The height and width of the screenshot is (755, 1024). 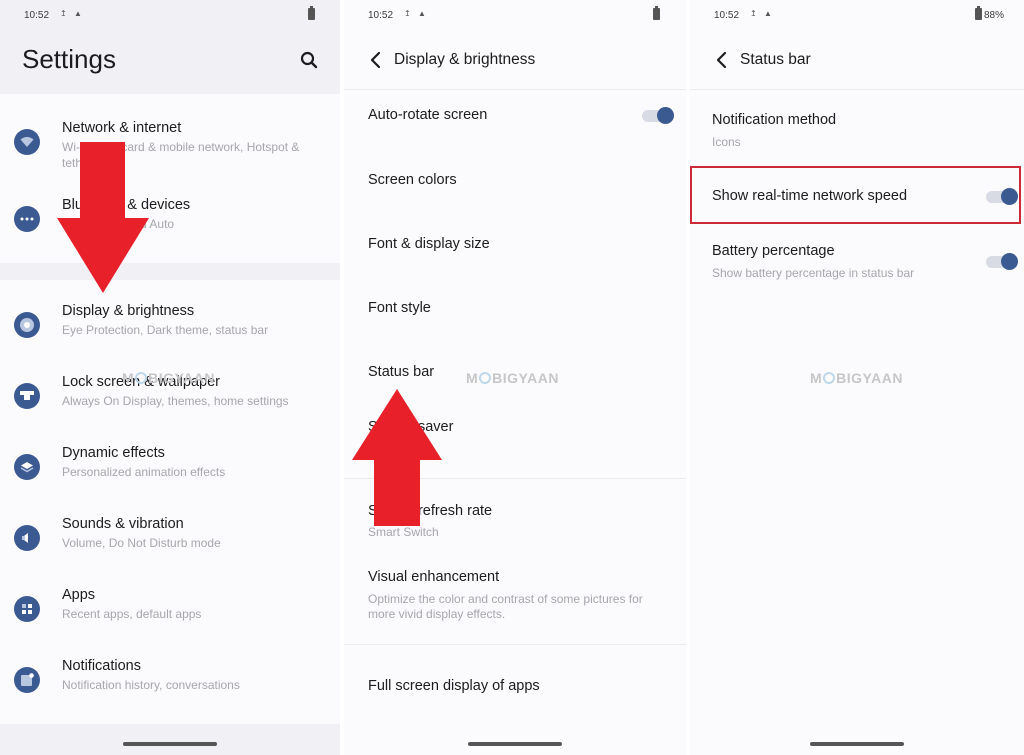 What do you see at coordinates (857, 15) in the screenshot?
I see `status-bar: 10:52 ↥ ▲ 88%` at bounding box center [857, 15].